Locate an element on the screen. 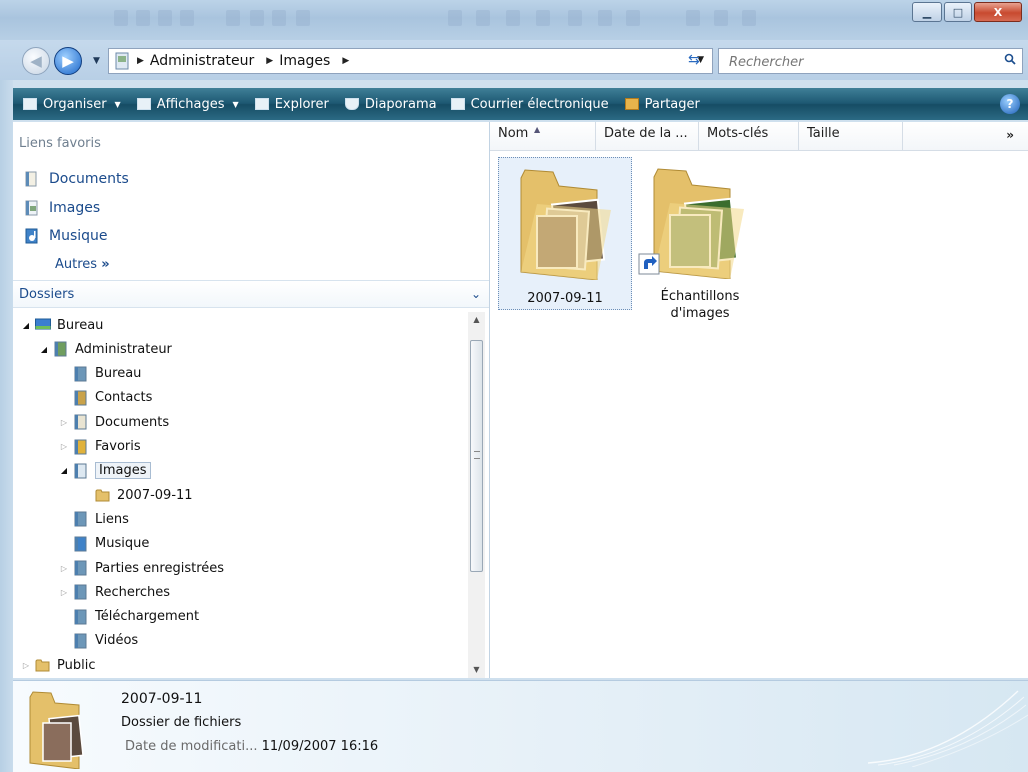  maximize-button: □ is located at coordinates (958, 12).